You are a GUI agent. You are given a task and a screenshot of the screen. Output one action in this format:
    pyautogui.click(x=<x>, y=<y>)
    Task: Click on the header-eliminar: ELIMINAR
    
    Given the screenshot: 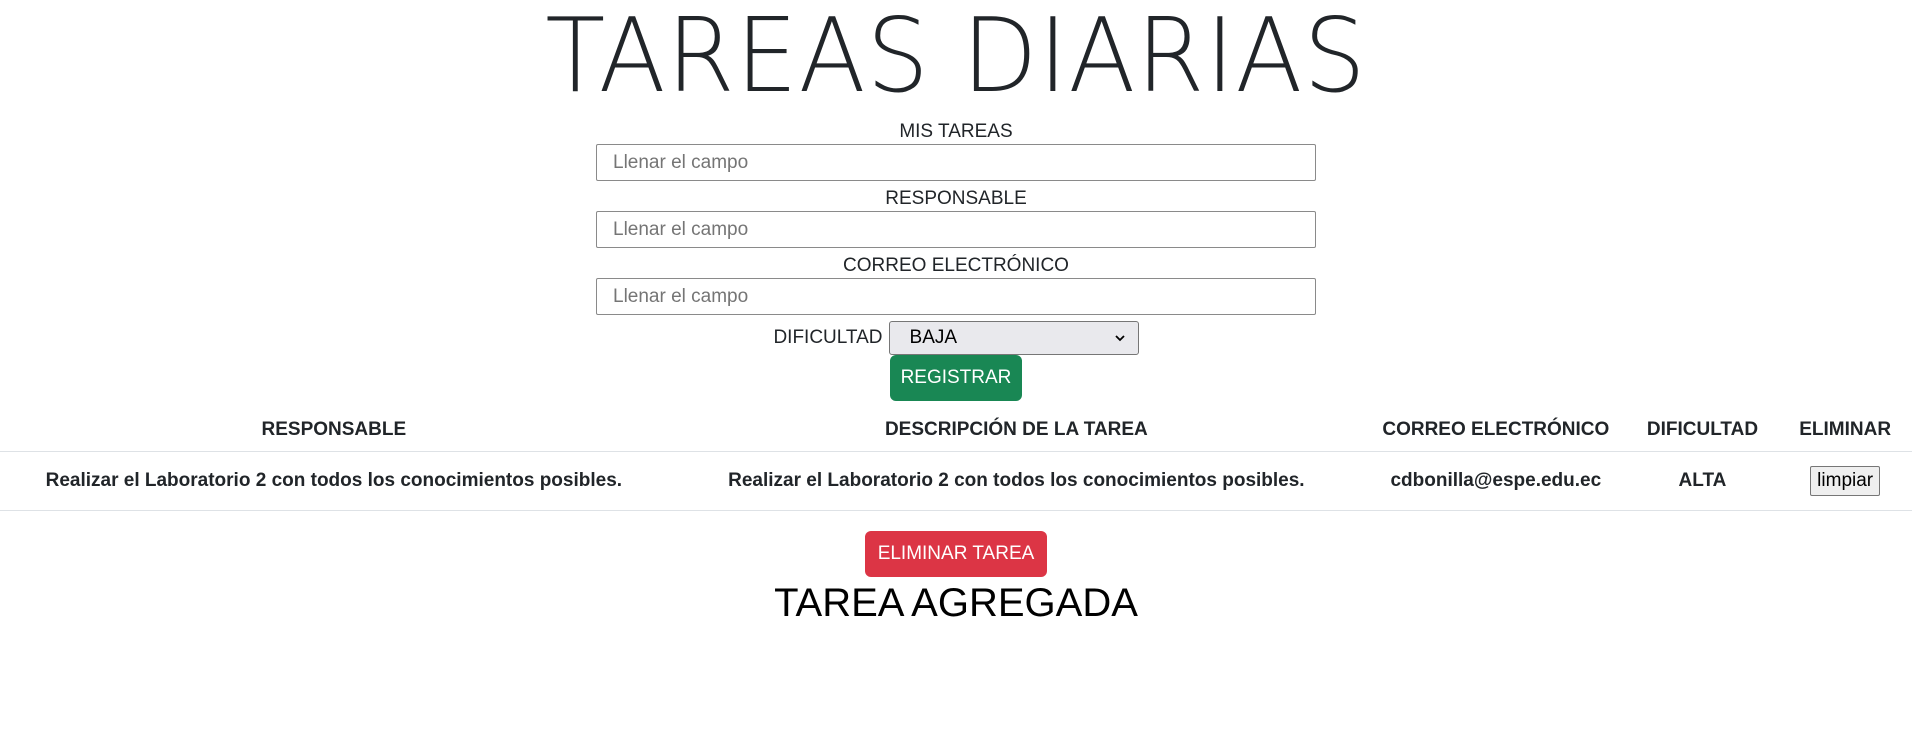 What is the action you would take?
    pyautogui.click(x=1845, y=430)
    